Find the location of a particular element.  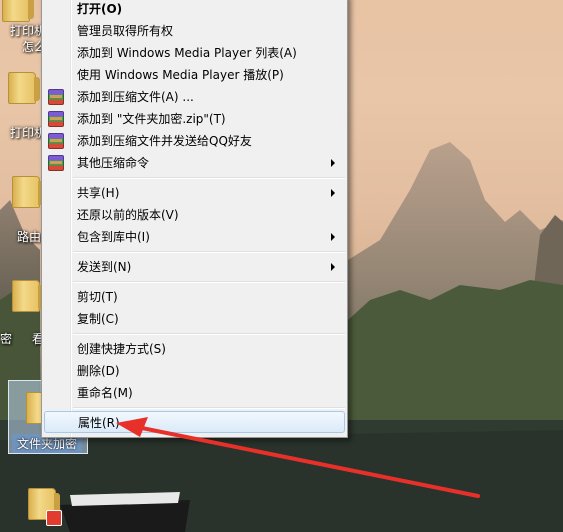

menu-item-send-to: 发送到(N) is located at coordinates (194, 267).